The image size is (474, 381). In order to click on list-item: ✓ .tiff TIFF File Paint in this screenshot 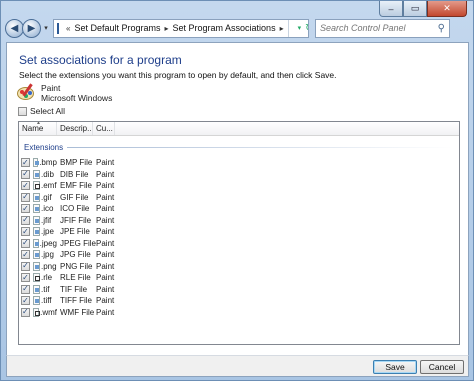, I will do `click(239, 301)`.